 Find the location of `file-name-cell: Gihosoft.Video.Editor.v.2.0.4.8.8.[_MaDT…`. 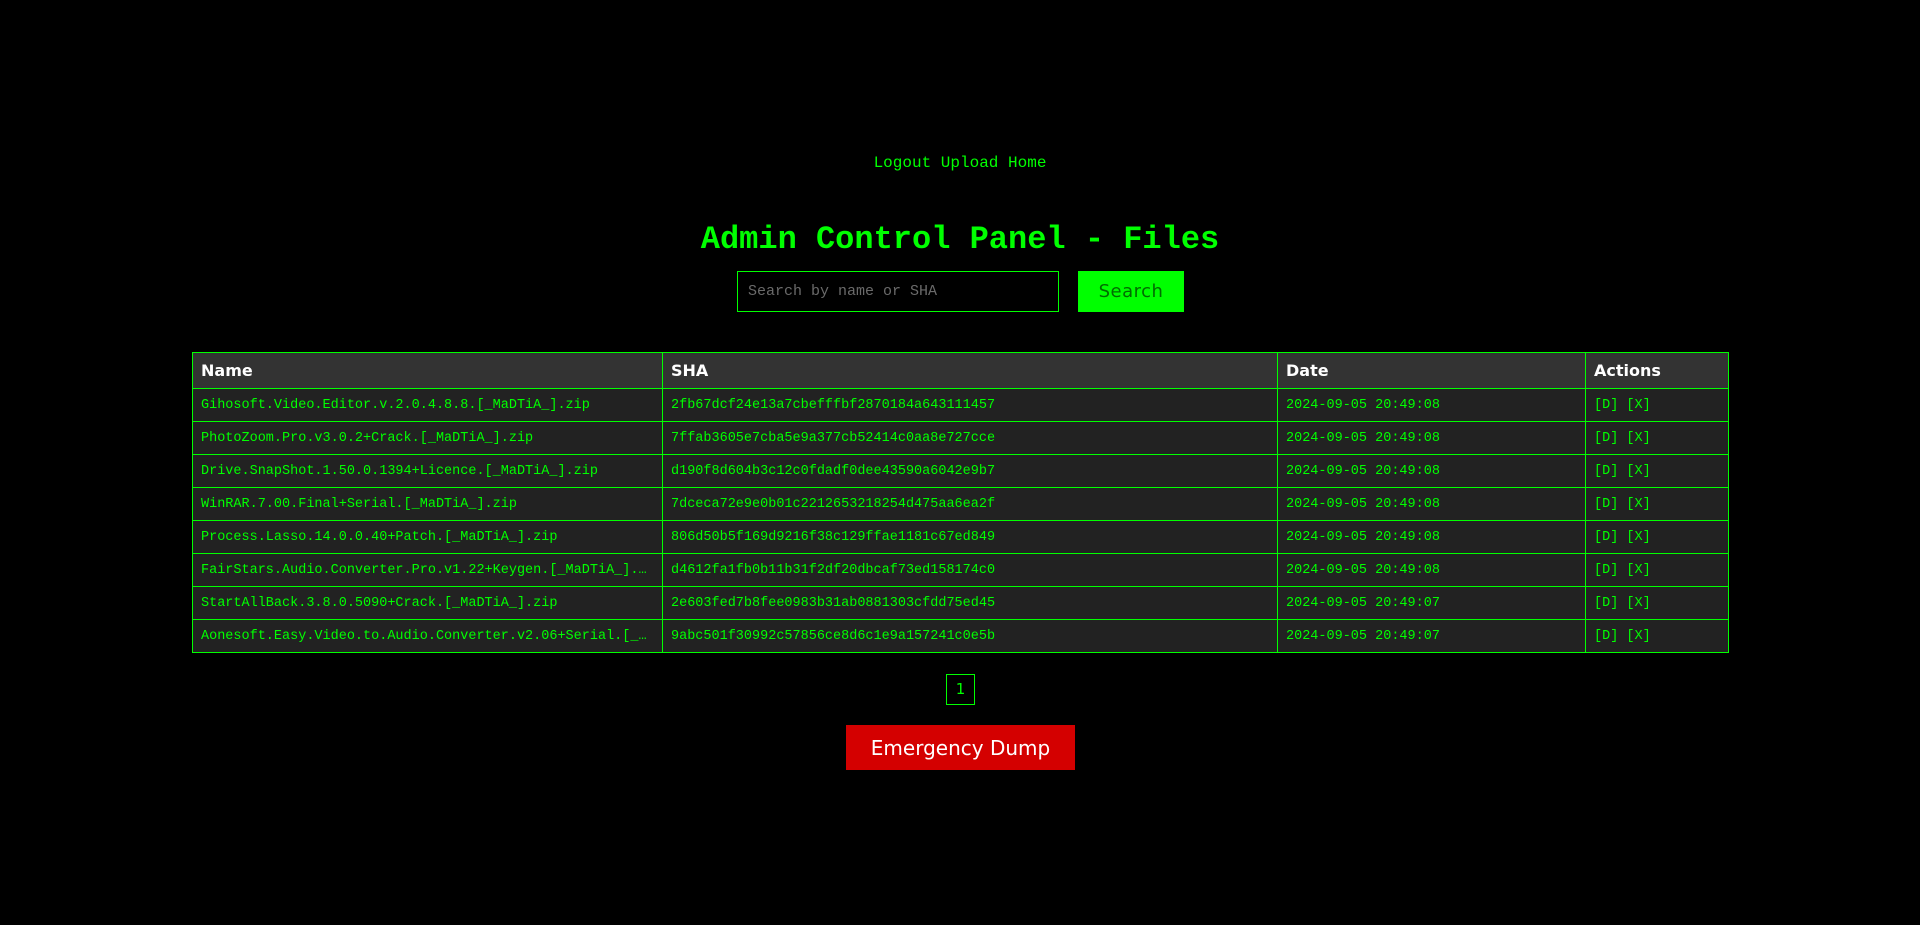

file-name-cell: Gihosoft.Video.Editor.v.2.0.4.8.8.[_MaDT… is located at coordinates (427, 405).